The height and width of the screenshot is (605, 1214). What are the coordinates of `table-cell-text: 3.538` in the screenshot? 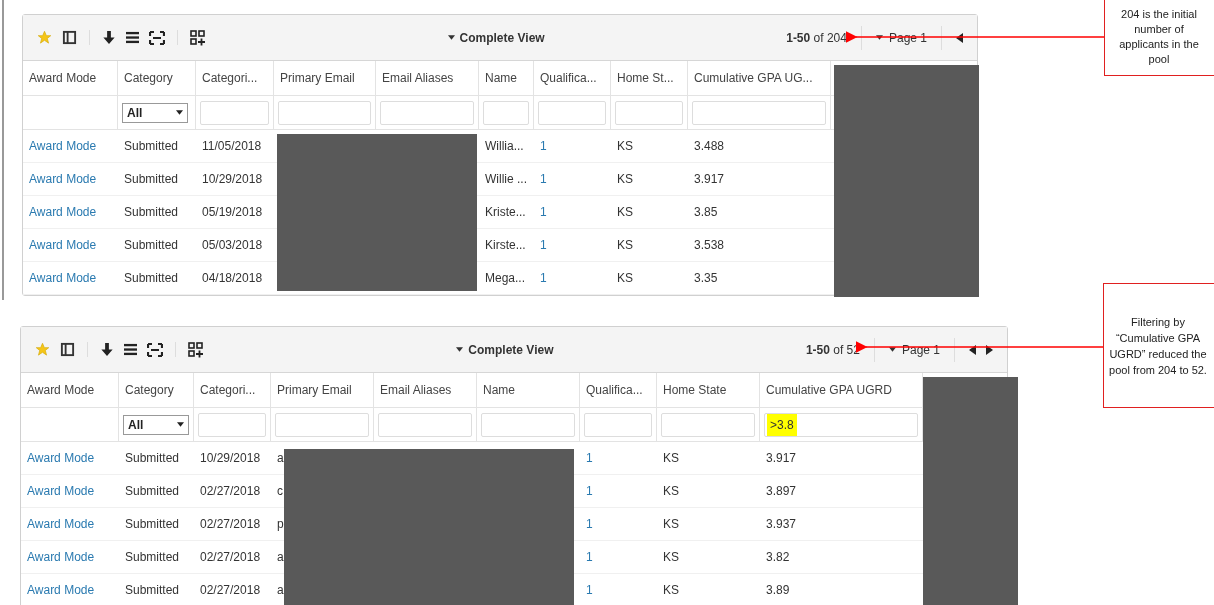 It's located at (709, 245).